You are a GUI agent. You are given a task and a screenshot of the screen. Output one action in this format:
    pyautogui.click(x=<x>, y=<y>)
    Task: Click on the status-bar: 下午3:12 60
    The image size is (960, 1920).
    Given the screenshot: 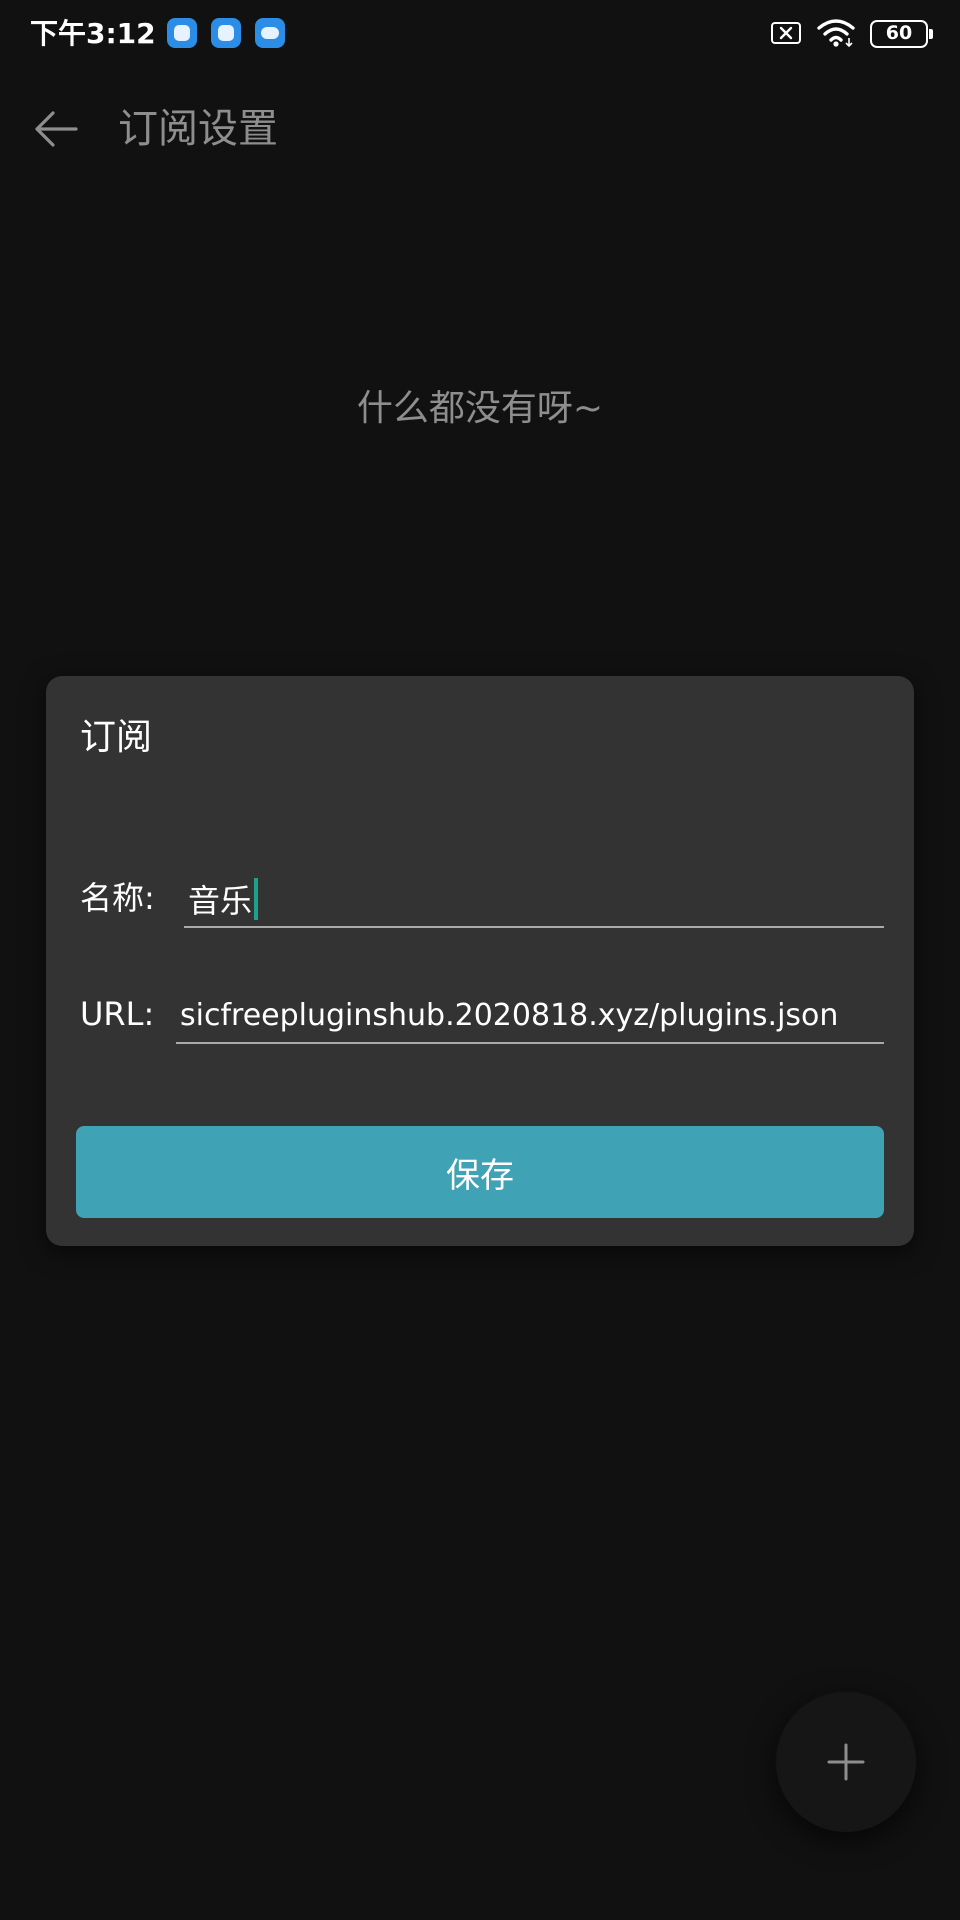 What is the action you would take?
    pyautogui.click(x=480, y=34)
    